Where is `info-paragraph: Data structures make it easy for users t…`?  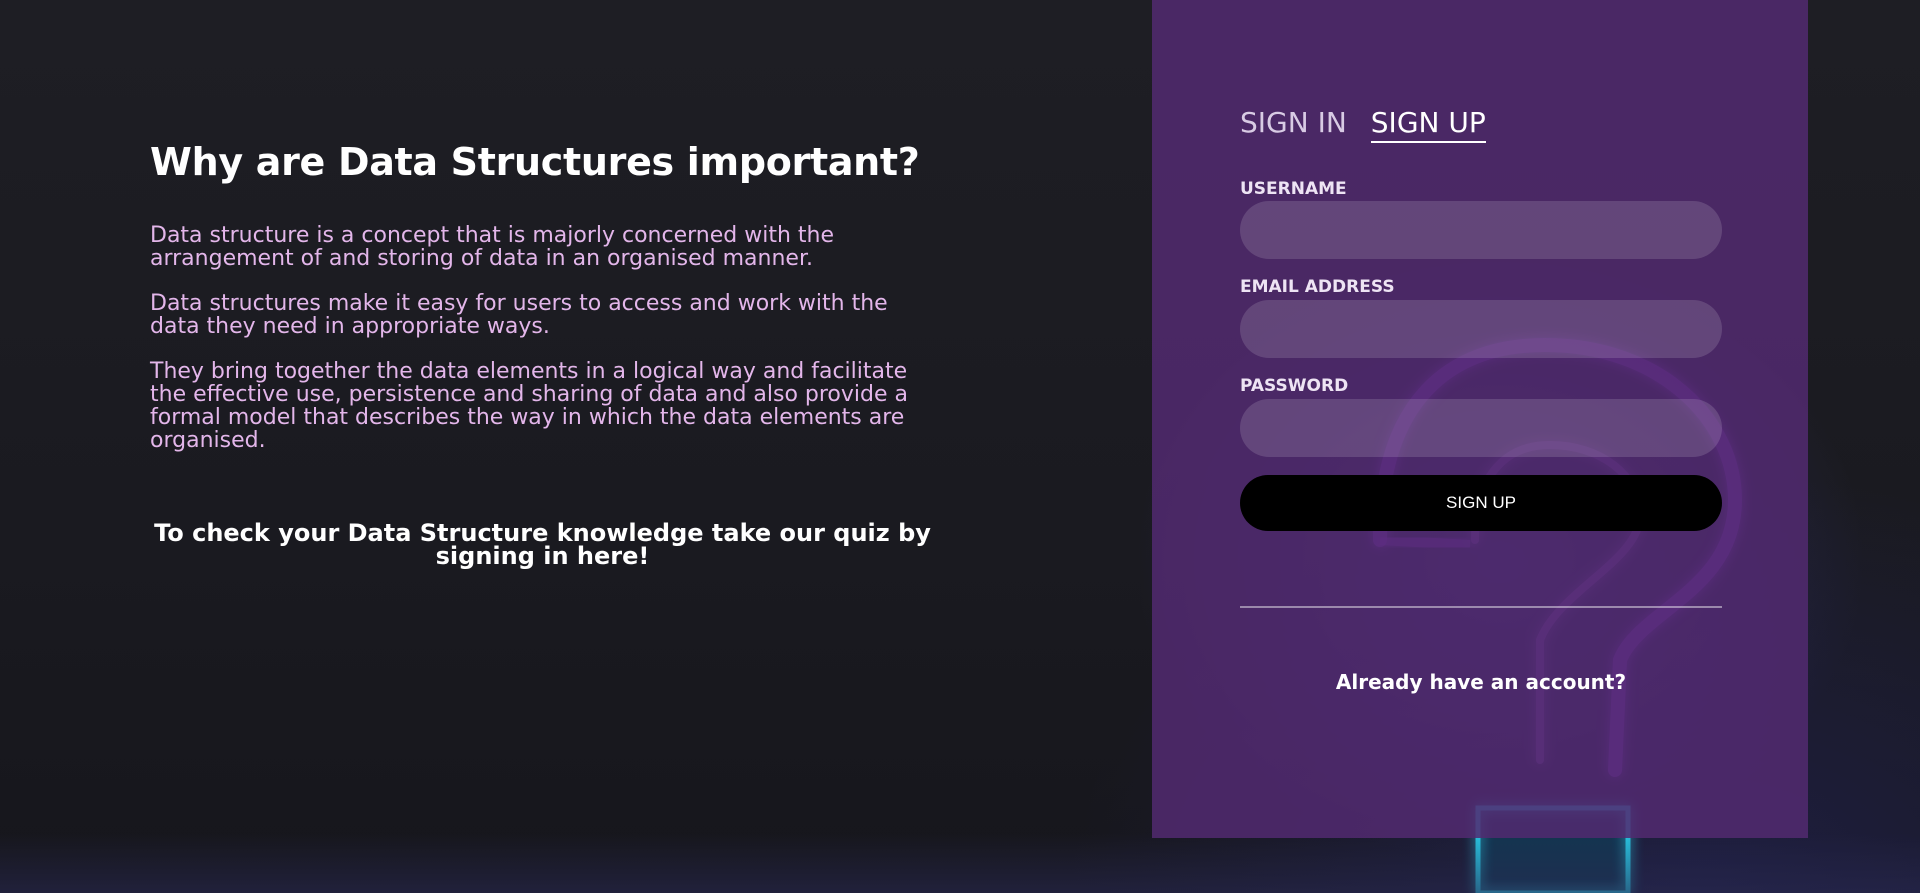 info-paragraph: Data structures make it easy for users t… is located at coordinates (519, 315).